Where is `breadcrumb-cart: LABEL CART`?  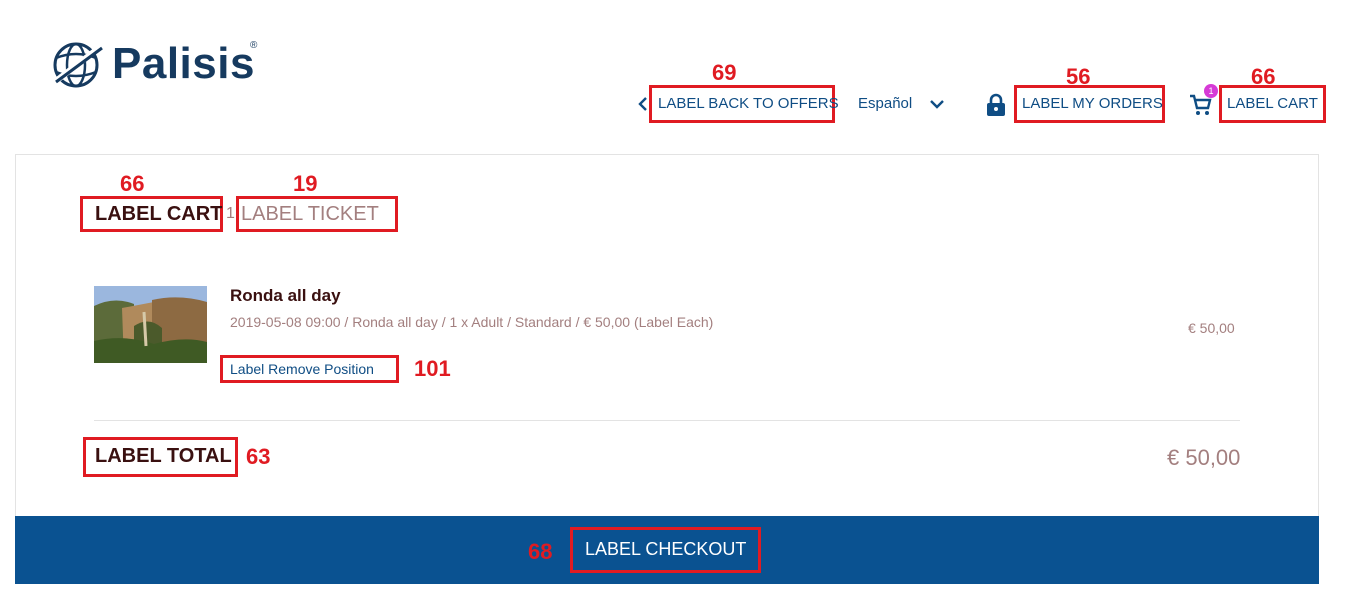 breadcrumb-cart: LABEL CART is located at coordinates (159, 214).